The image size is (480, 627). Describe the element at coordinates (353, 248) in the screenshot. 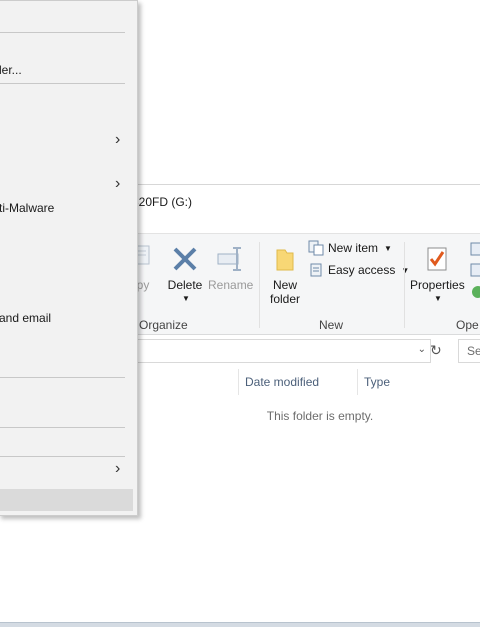

I see `new-item-label: New item` at that location.